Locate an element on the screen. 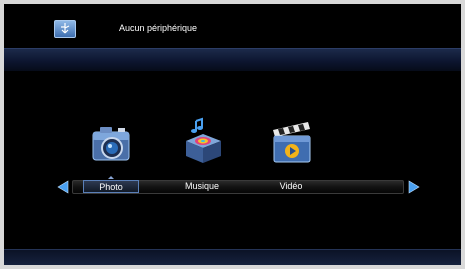 This screenshot has width=465, height=269. header-band is located at coordinates (232, 59).